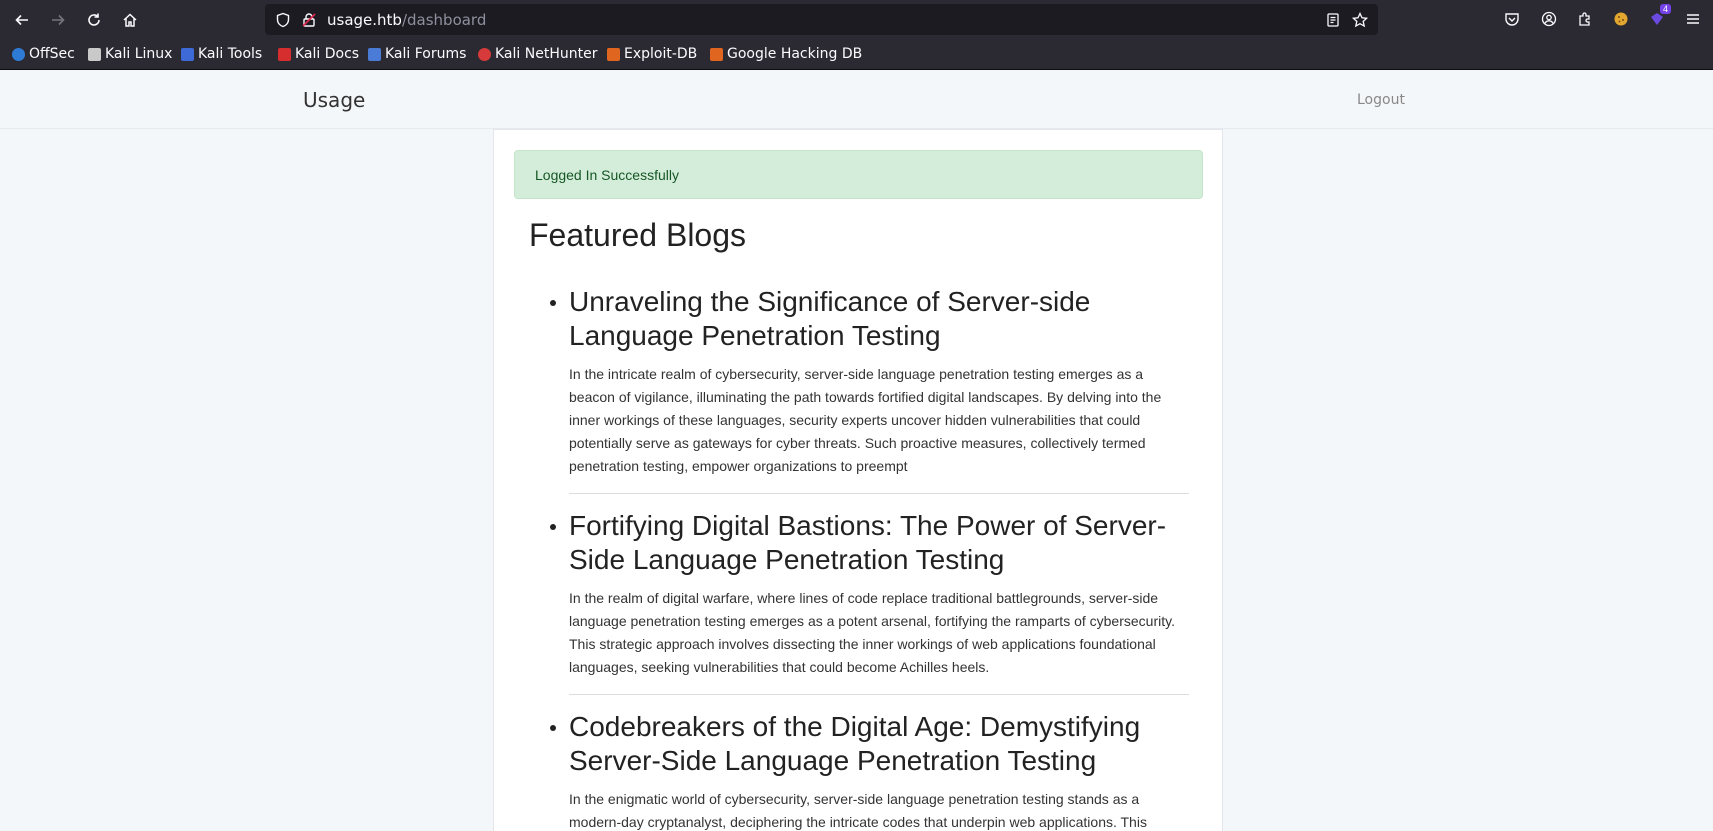 The height and width of the screenshot is (831, 1713). What do you see at coordinates (638, 235) in the screenshot?
I see `featured-blogs-heading: Featured Blogs` at bounding box center [638, 235].